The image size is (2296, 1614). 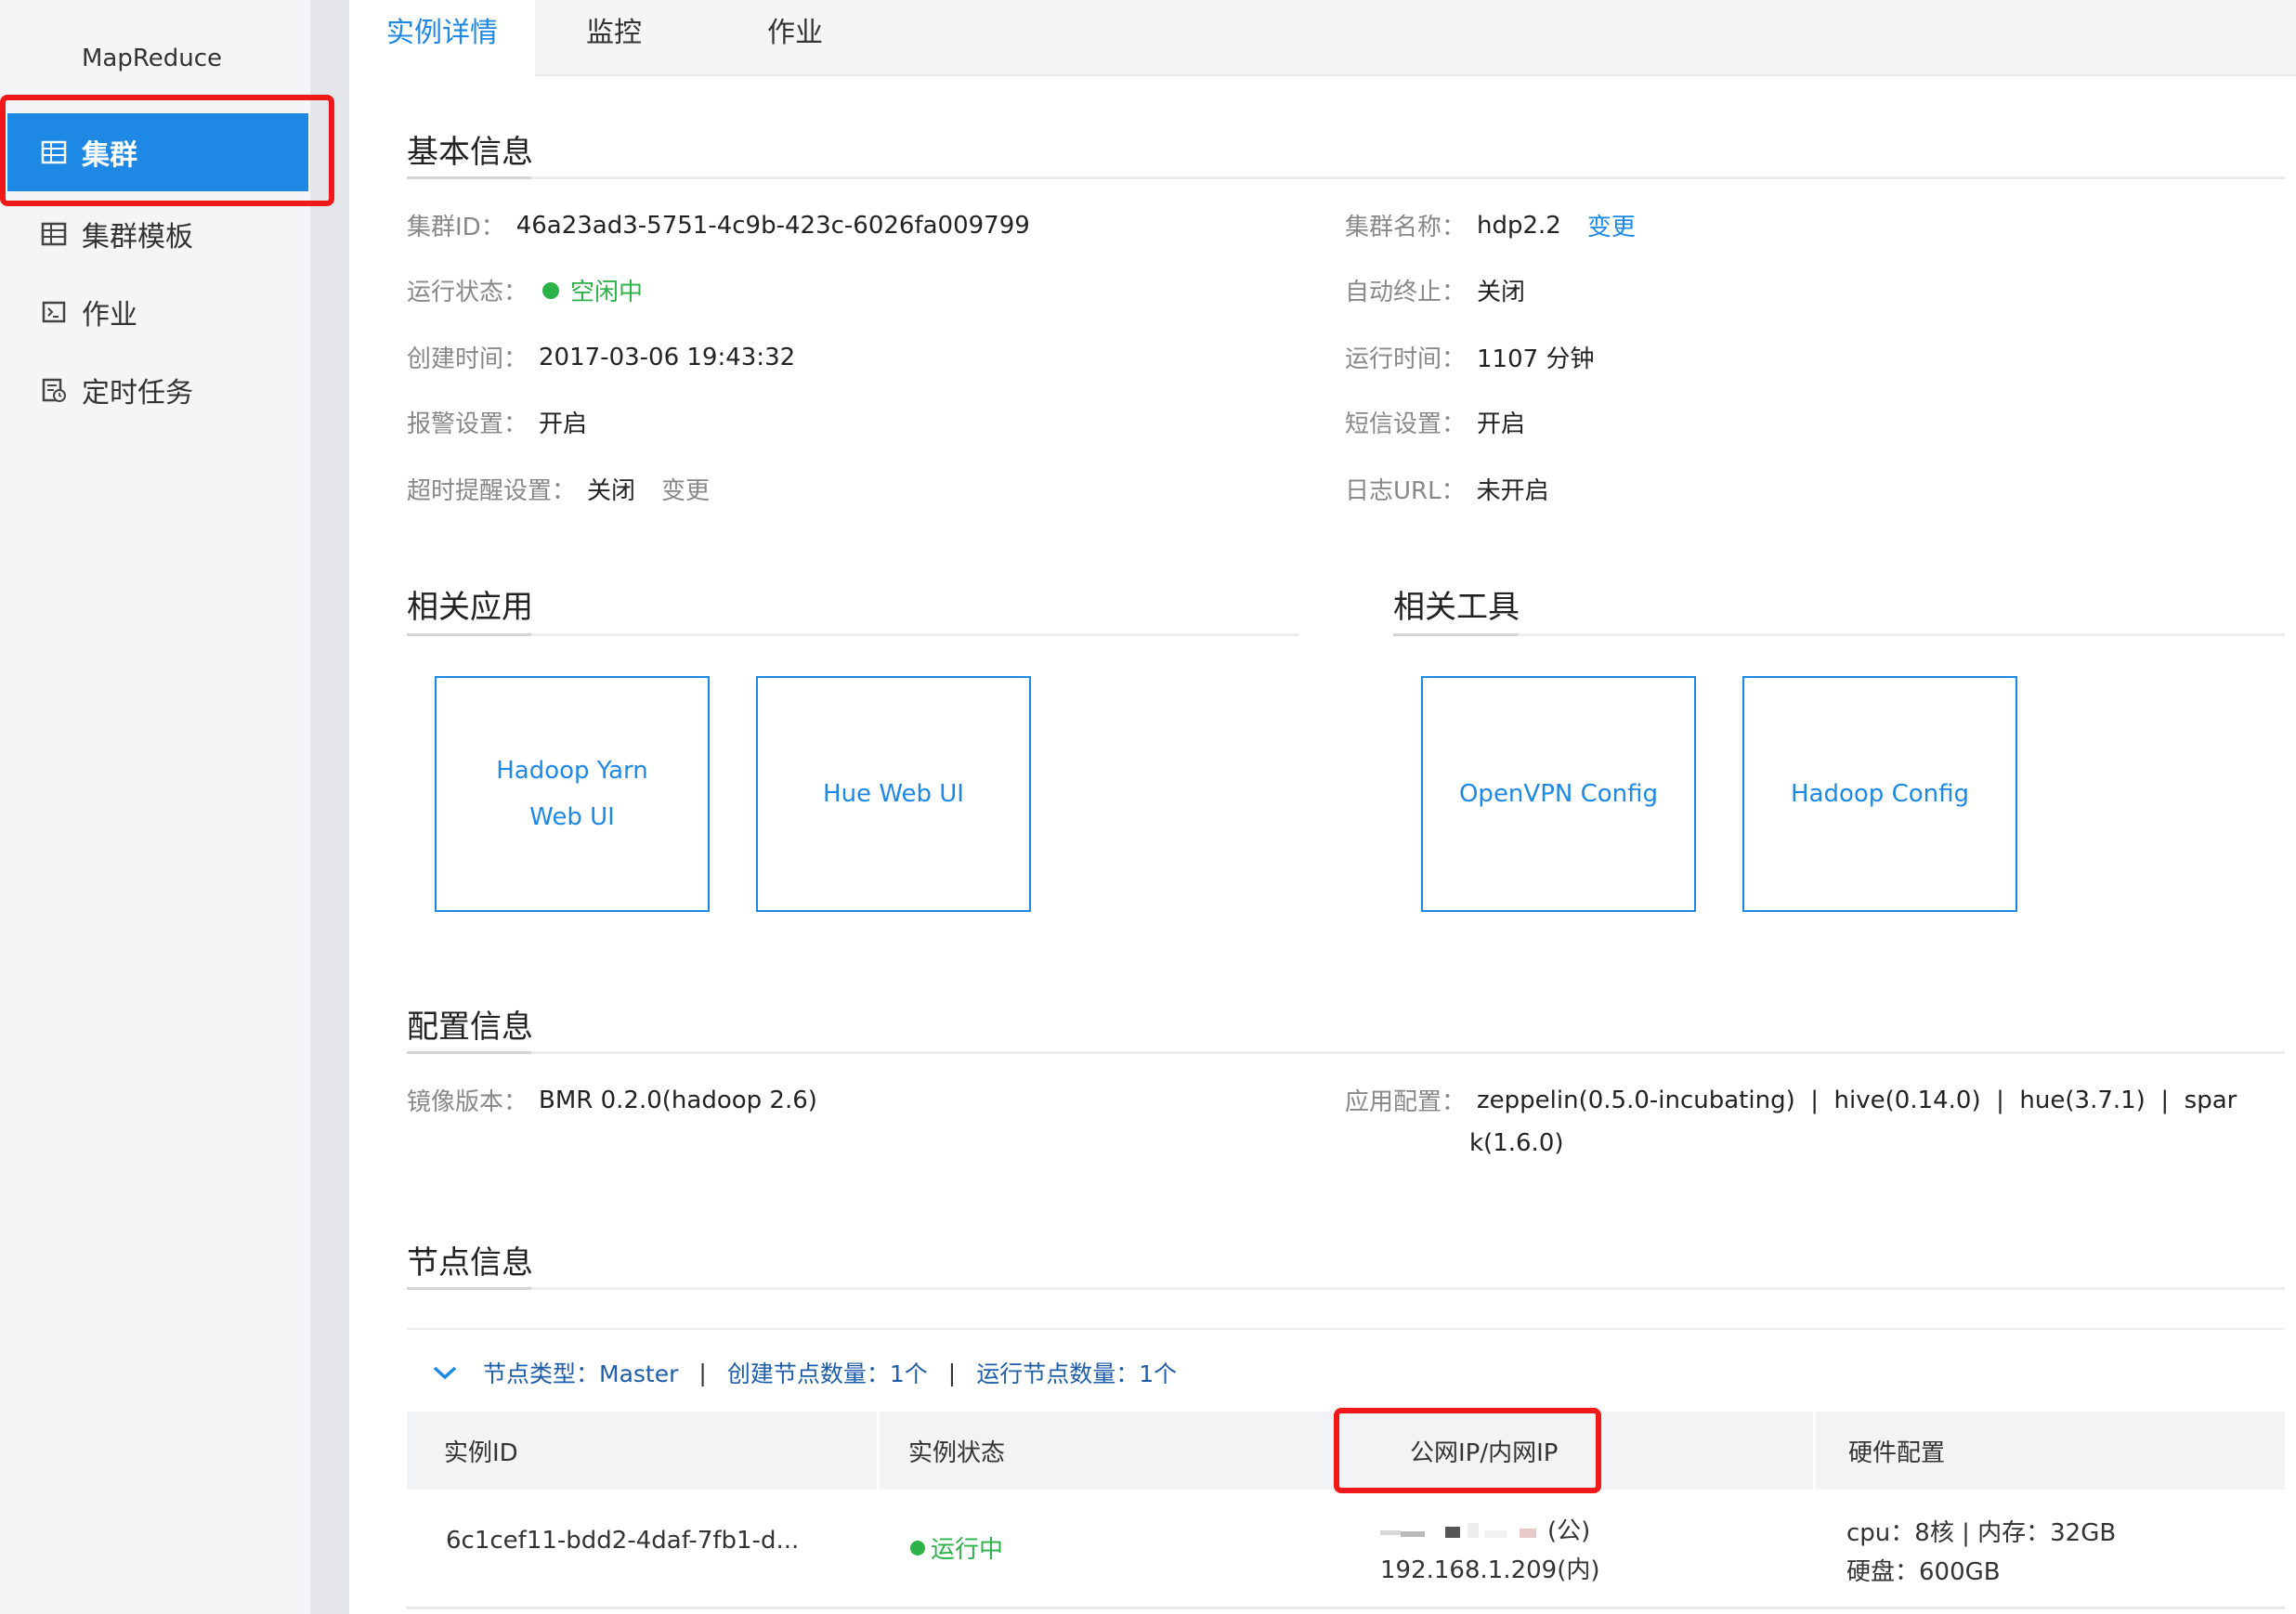 I want to click on sidebar-item-label: 集群模板, so click(x=137, y=238).